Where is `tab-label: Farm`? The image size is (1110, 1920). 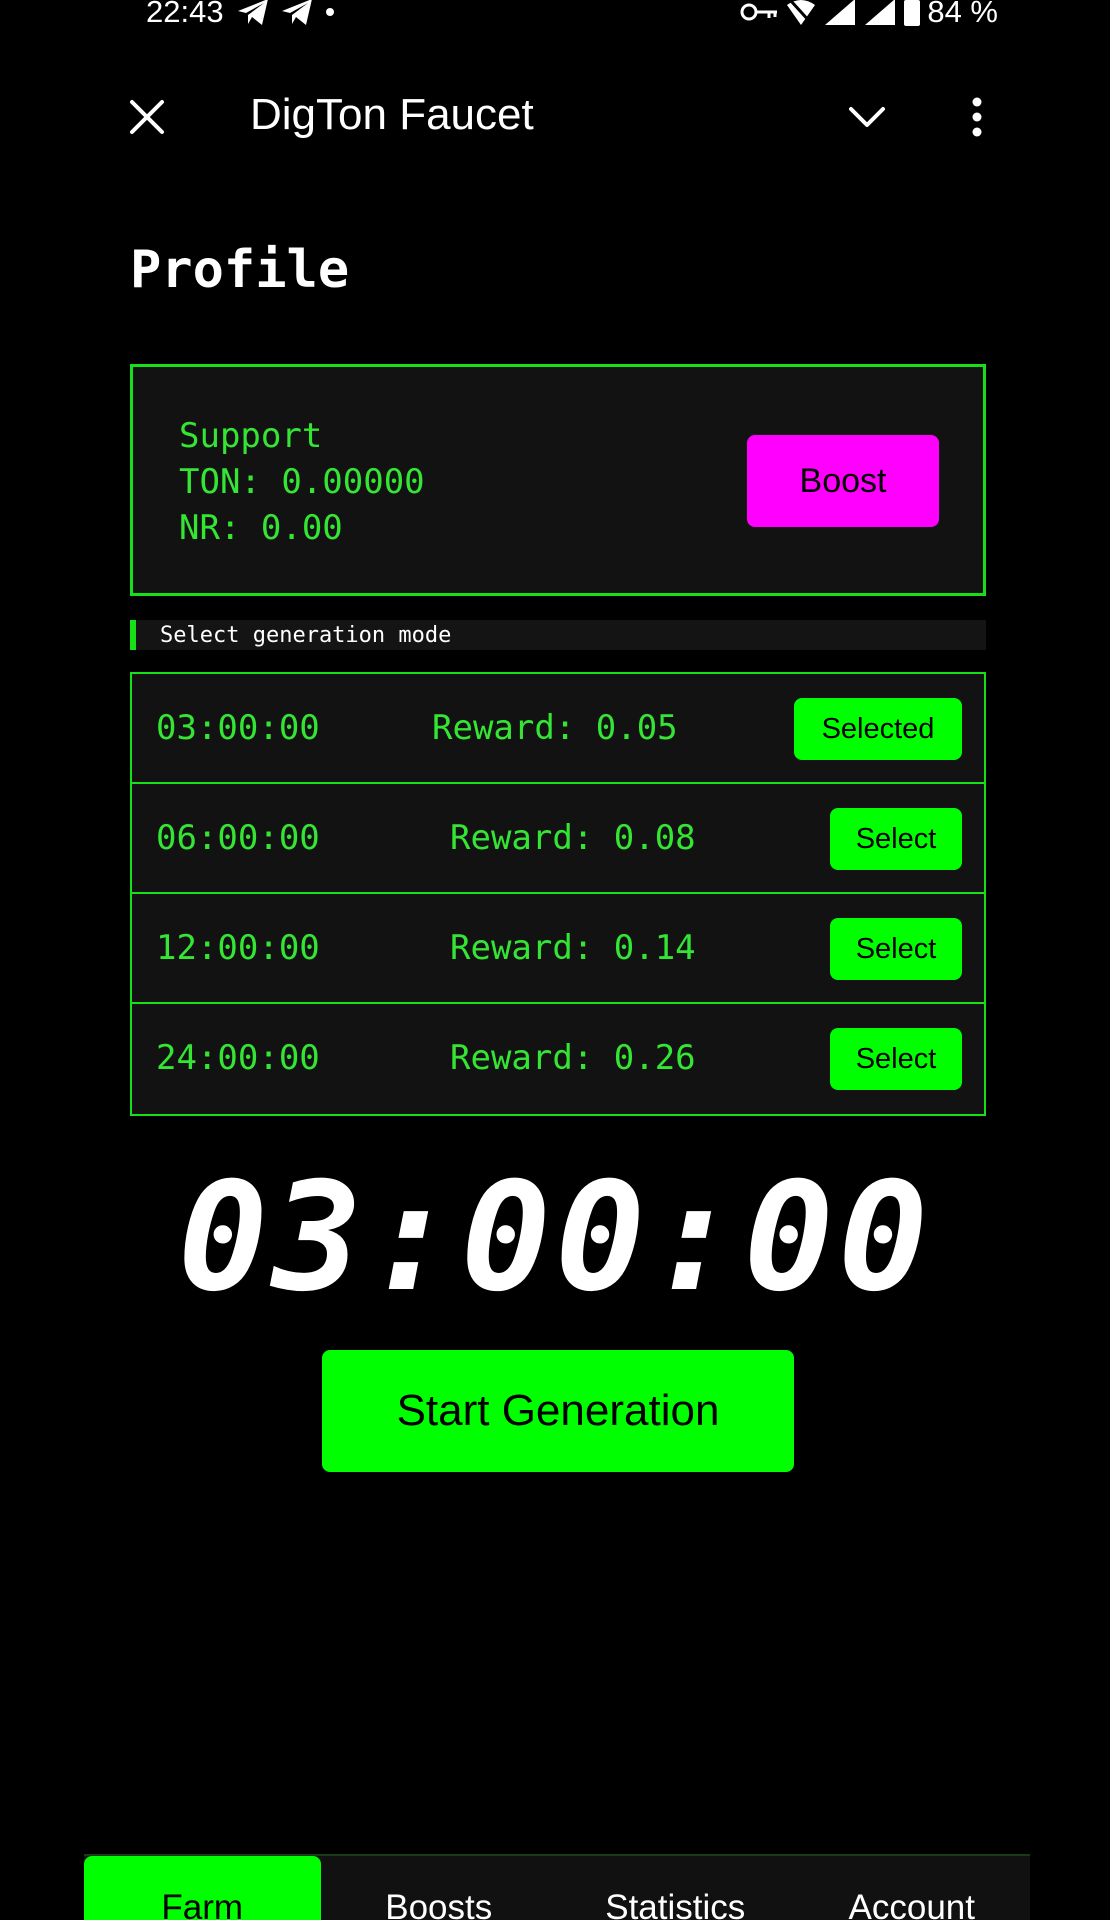 tab-label: Farm is located at coordinates (202, 1904).